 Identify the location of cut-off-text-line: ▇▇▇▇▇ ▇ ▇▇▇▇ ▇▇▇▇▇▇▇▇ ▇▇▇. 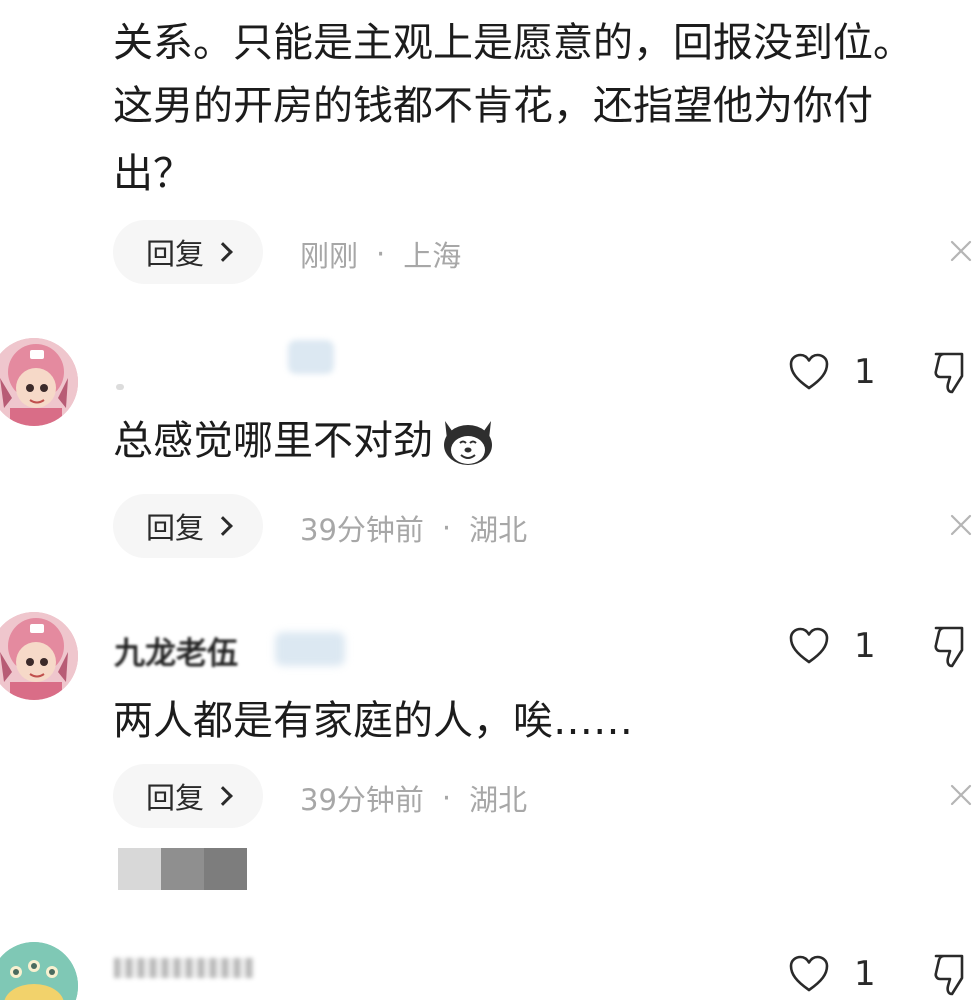
(542, 3).